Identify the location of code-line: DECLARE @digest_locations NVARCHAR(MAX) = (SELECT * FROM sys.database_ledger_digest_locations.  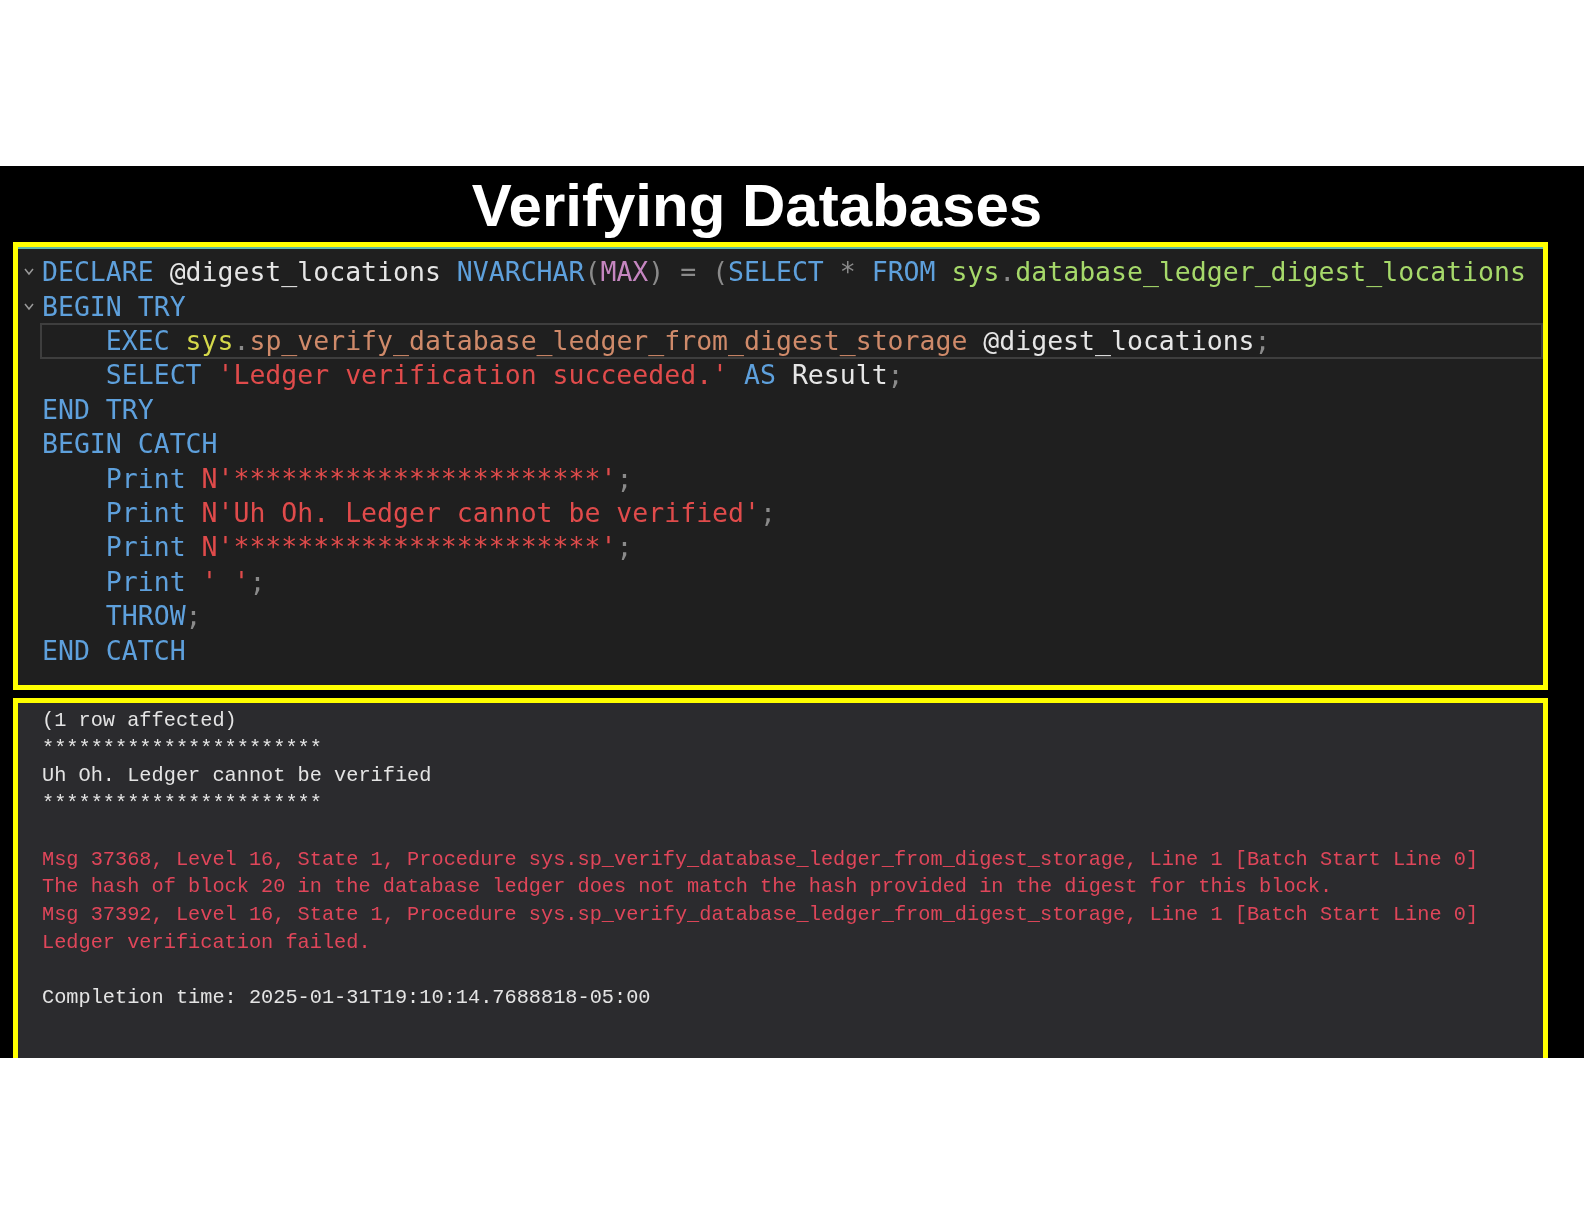
(784, 272).